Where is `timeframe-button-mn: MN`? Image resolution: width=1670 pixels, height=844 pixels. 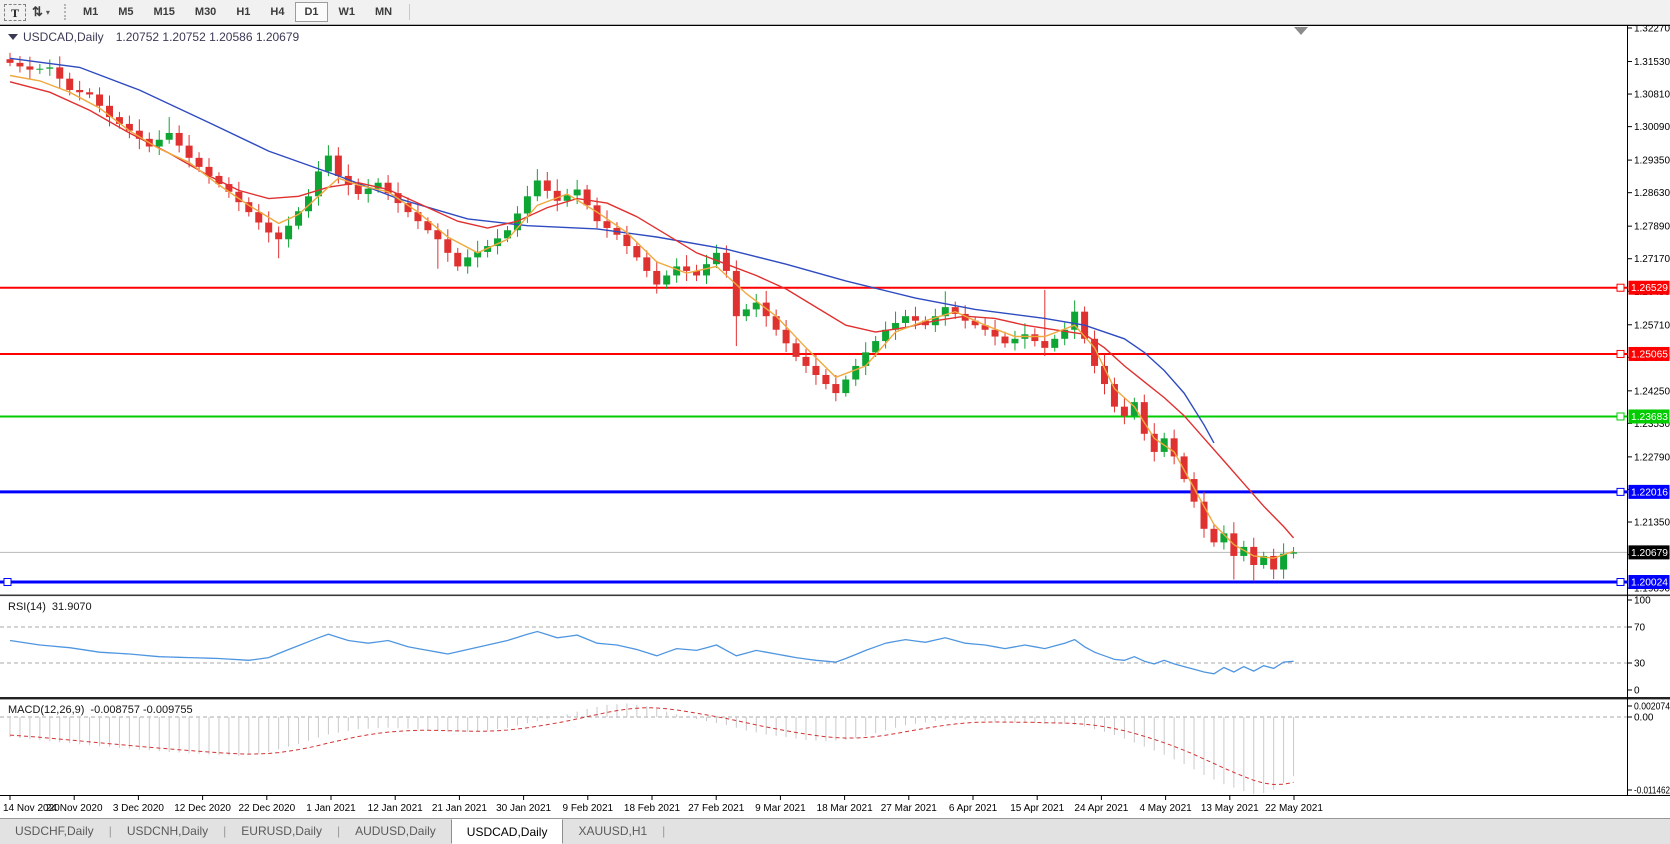 timeframe-button-mn: MN is located at coordinates (383, 12).